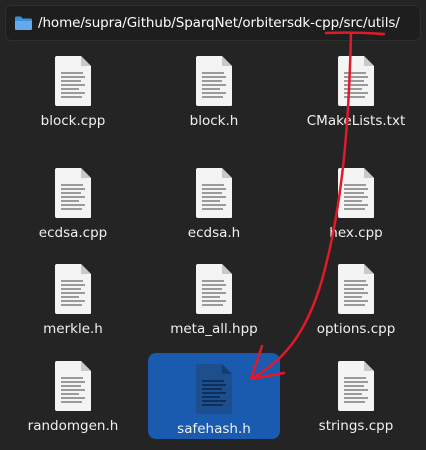 Image resolution: width=426 pixels, height=450 pixels. What do you see at coordinates (356, 329) in the screenshot?
I see `file-name: options.cpp` at bounding box center [356, 329].